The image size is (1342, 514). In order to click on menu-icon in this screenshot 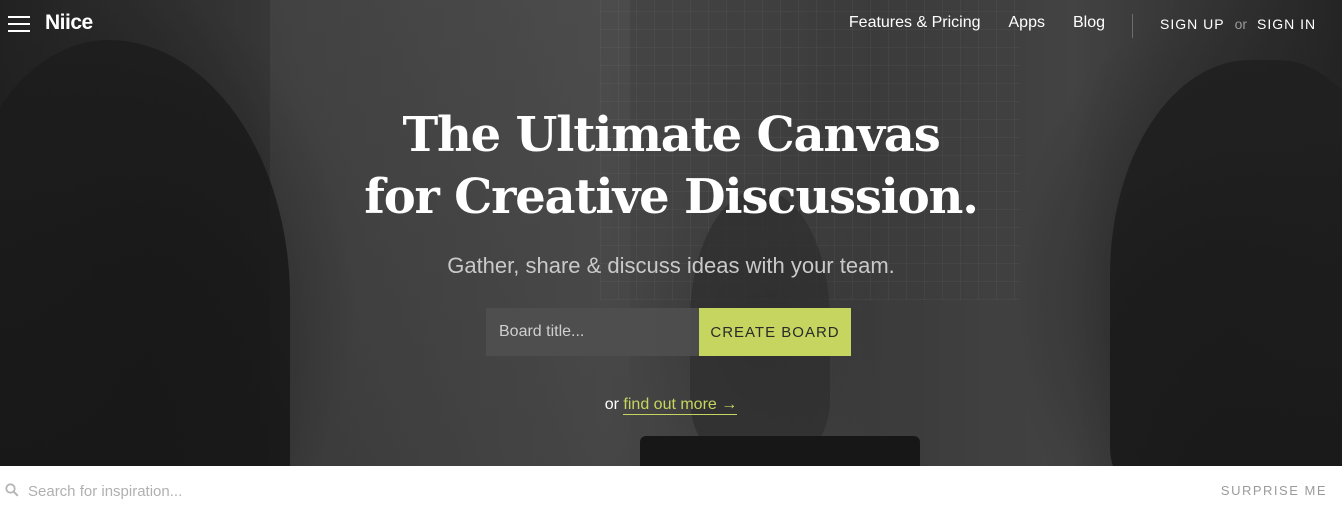, I will do `click(19, 24)`.